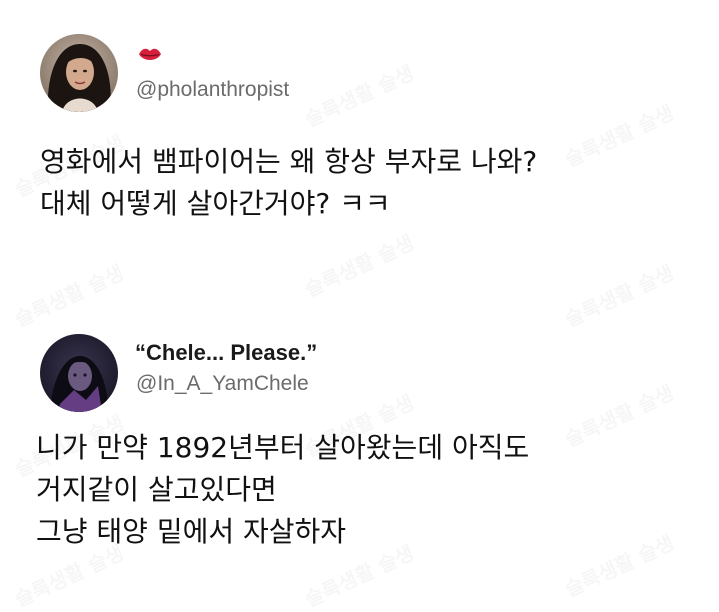 The image size is (719, 612). What do you see at coordinates (222, 384) in the screenshot?
I see `user-handle: @In_A_YamChele` at bounding box center [222, 384].